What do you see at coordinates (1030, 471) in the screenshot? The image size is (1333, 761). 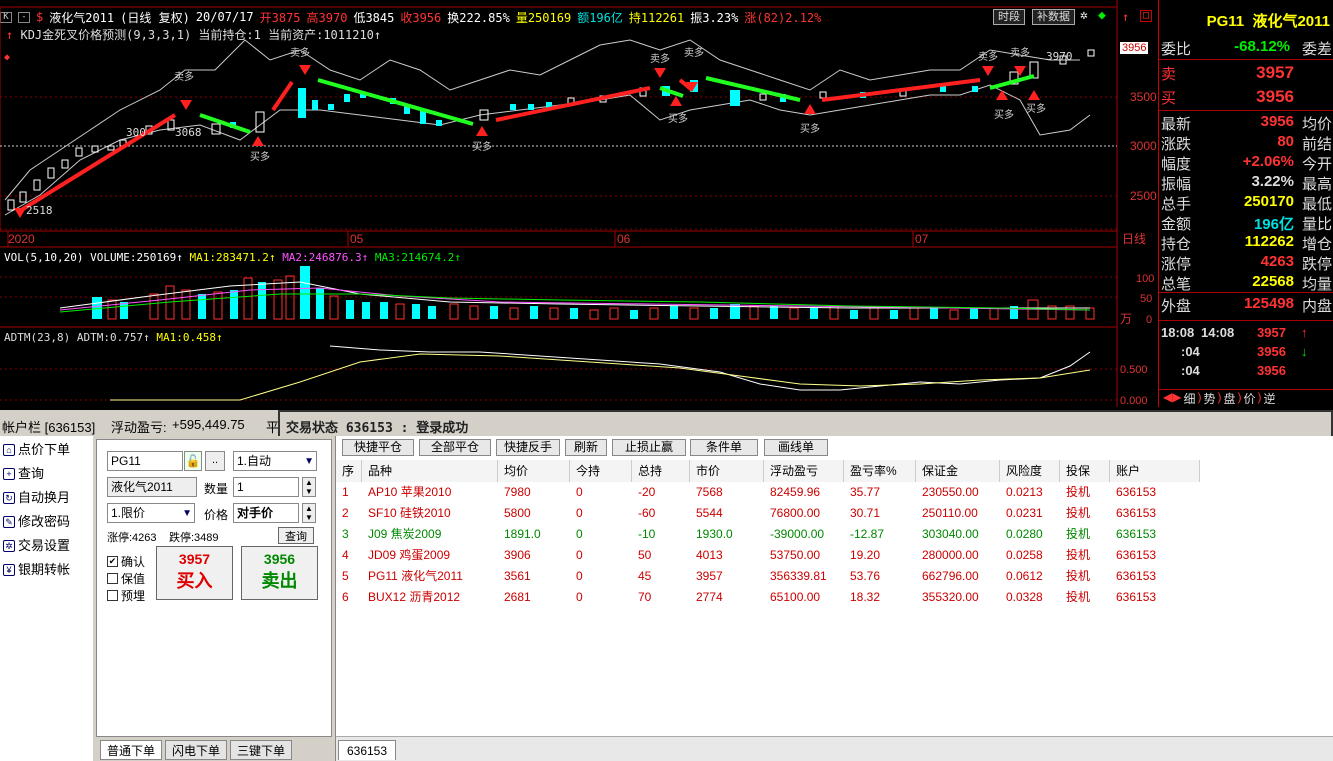 I see `column-header: 风险度` at bounding box center [1030, 471].